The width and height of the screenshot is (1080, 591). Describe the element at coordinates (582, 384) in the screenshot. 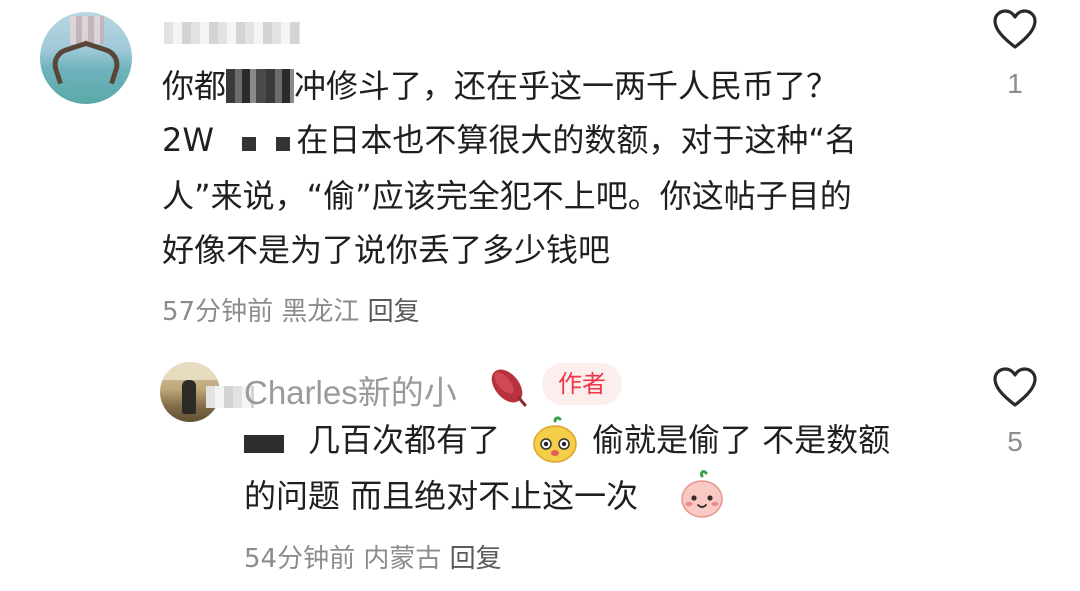

I see `author-badge: 作者` at that location.